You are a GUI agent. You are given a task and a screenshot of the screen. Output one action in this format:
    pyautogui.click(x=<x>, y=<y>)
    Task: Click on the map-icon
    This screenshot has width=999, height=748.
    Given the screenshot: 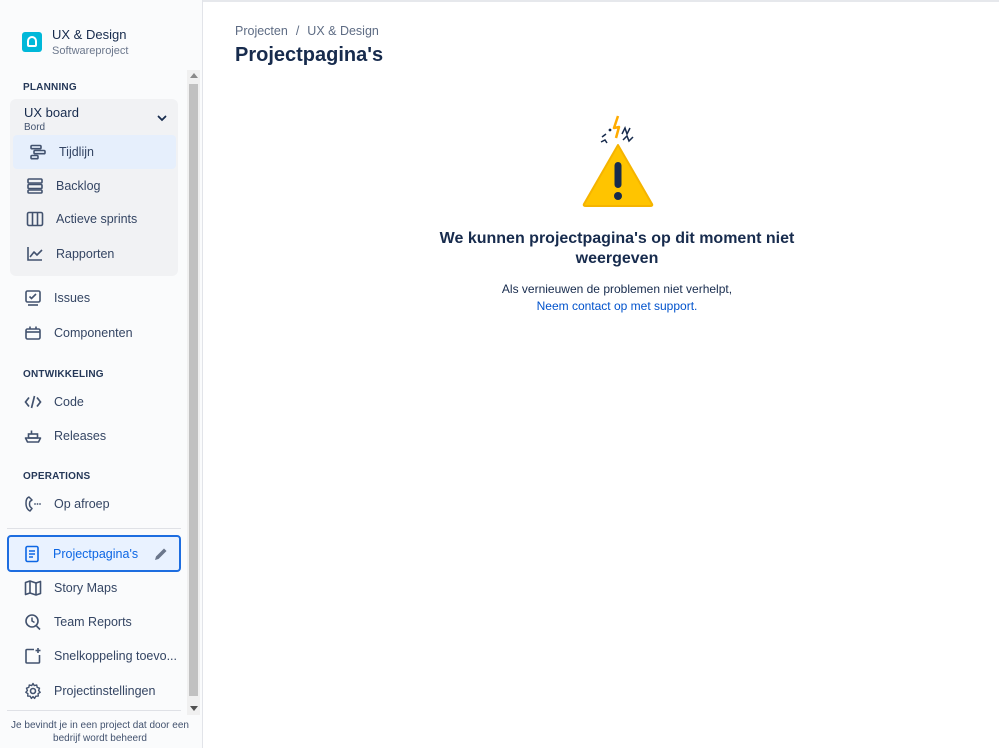 What is the action you would take?
    pyautogui.click(x=33, y=588)
    